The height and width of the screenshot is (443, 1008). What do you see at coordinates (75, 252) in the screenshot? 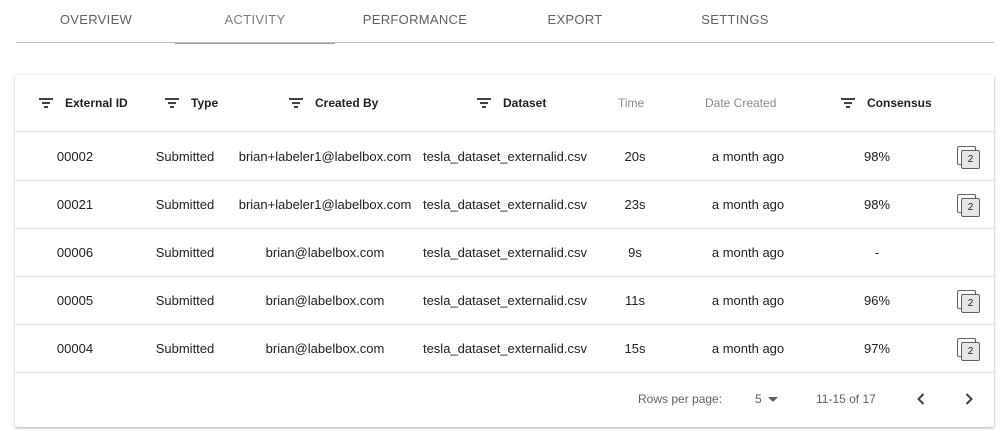
I see `cell-external-id: 00006` at bounding box center [75, 252].